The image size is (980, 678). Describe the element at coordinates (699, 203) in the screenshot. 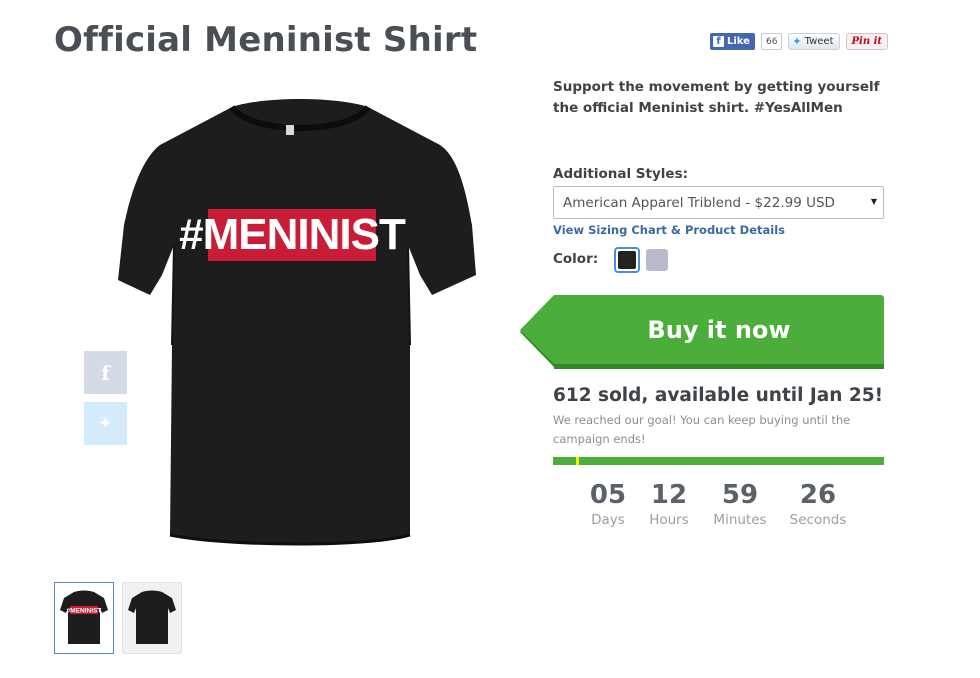

I see `style-select-value: American Apparel Triblend - $22.99 USD` at that location.